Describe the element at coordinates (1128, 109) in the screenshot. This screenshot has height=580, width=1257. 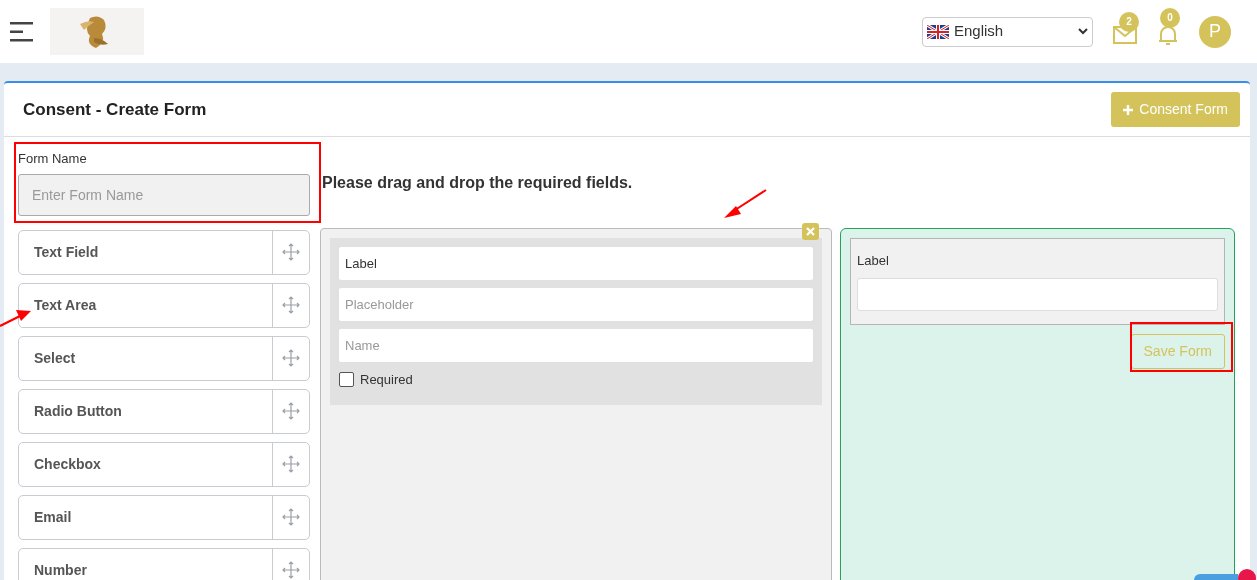
I see `plus-icon` at that location.